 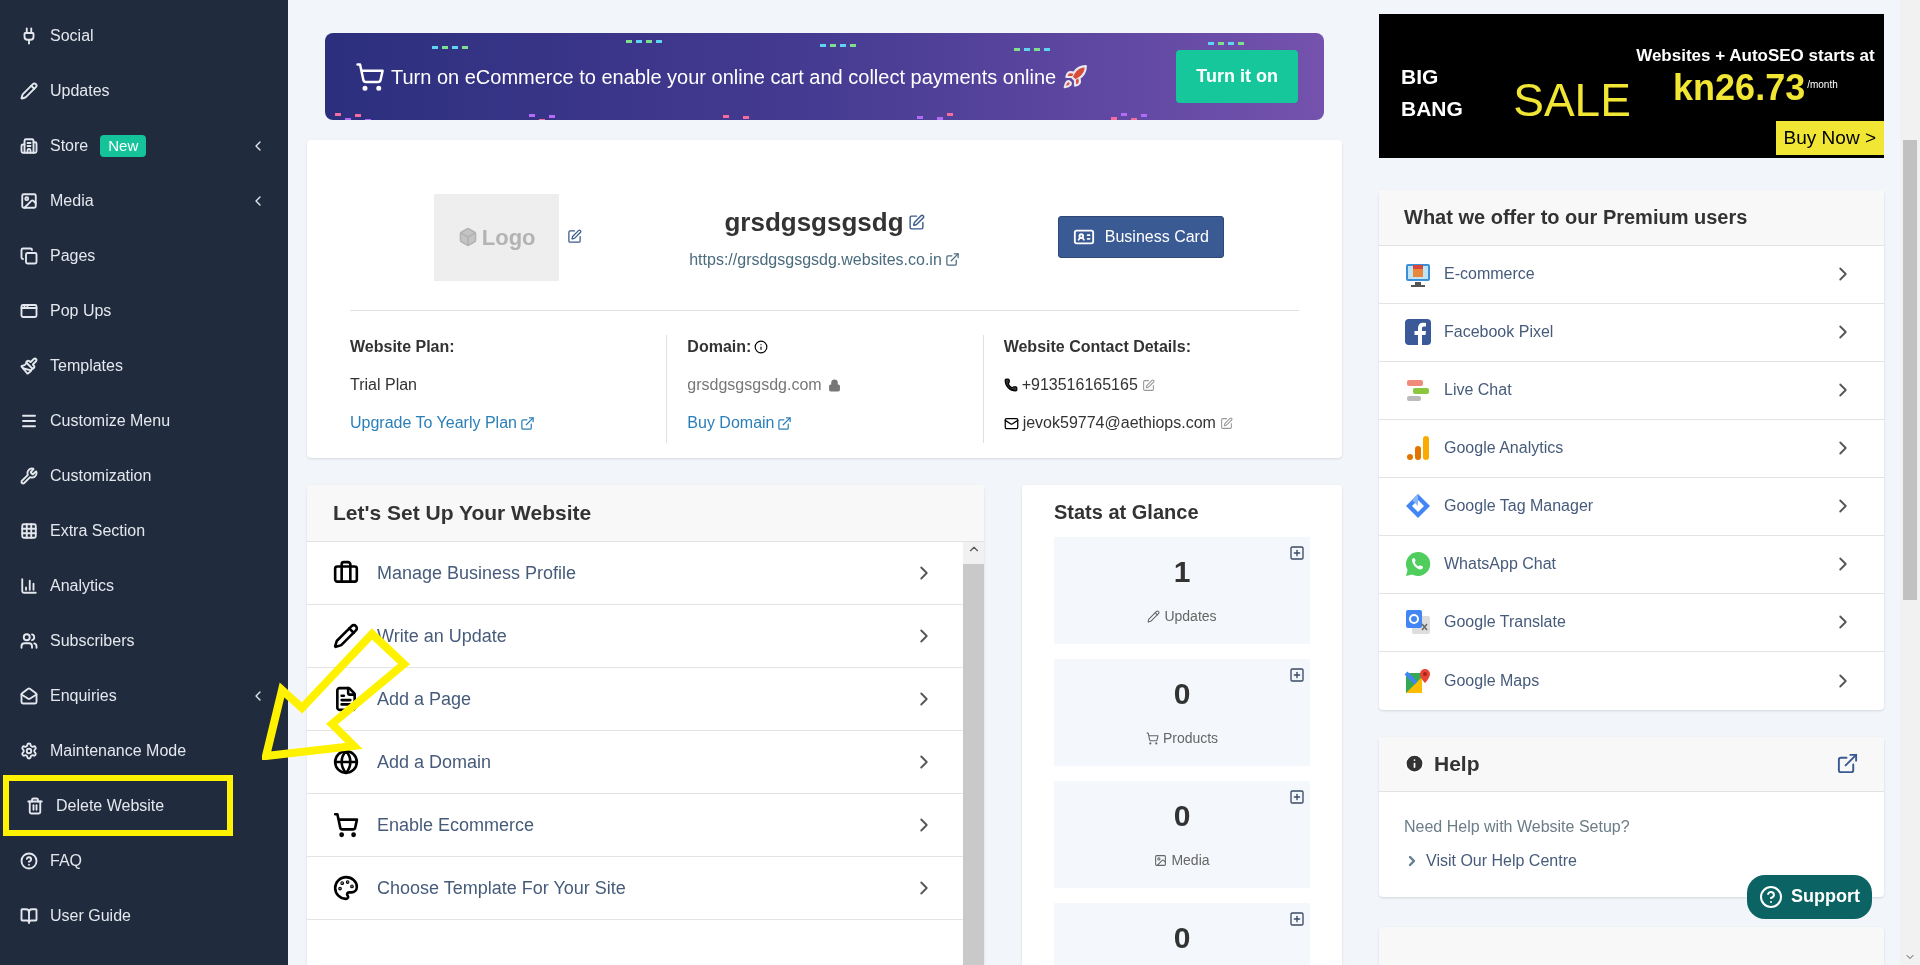 What do you see at coordinates (144, 35) in the screenshot?
I see `sidebar-item: Social` at bounding box center [144, 35].